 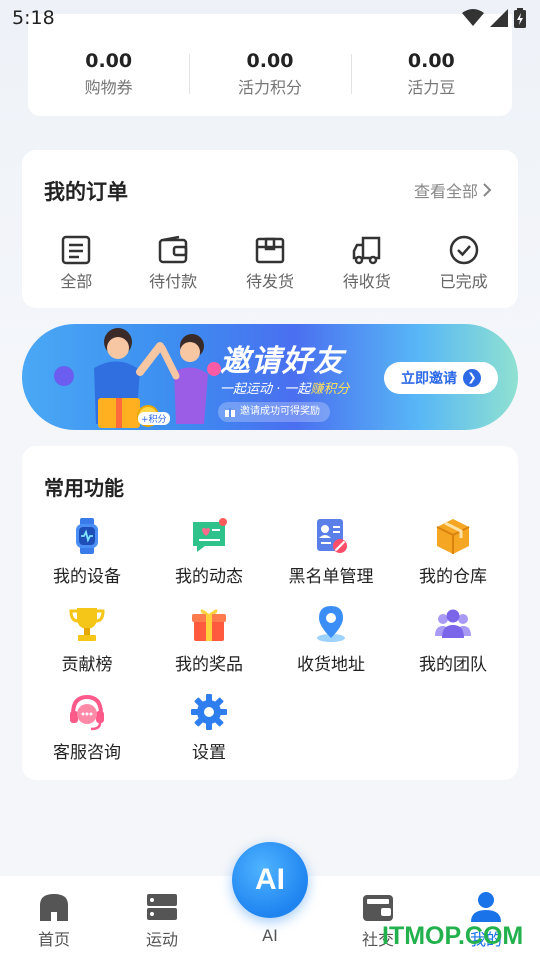 I want to click on orders-title: 我的订单, so click(x=86, y=192).